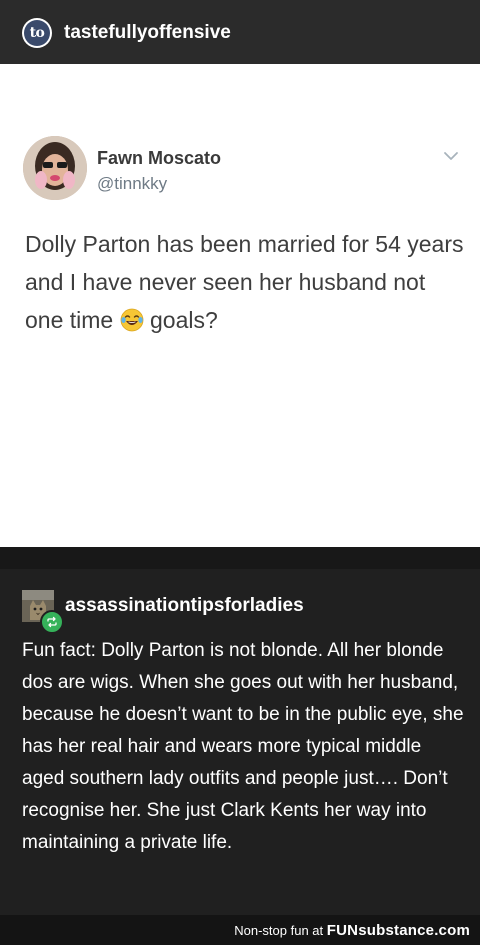 This screenshot has width=480, height=945. What do you see at coordinates (52, 622) in the screenshot?
I see `reblog-icon` at bounding box center [52, 622].